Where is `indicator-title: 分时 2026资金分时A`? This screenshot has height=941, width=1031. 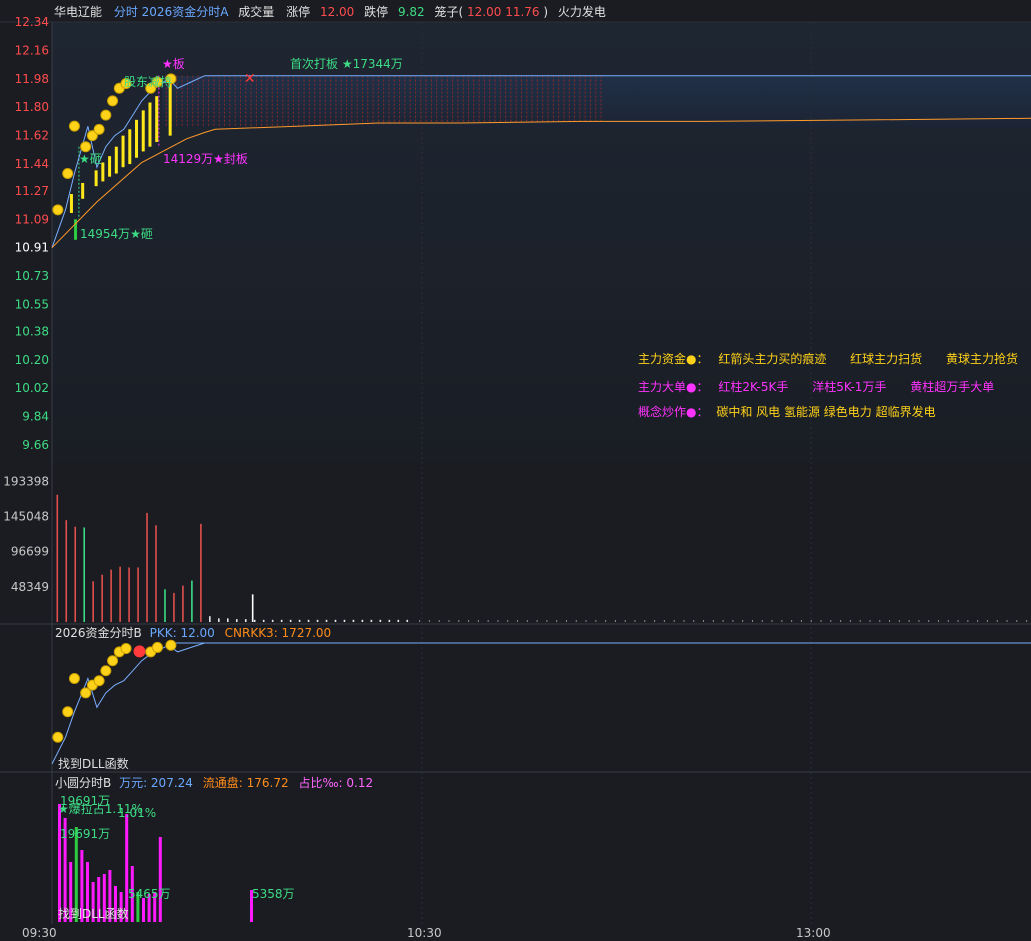 indicator-title: 分时 2026资金分时A is located at coordinates (171, 11).